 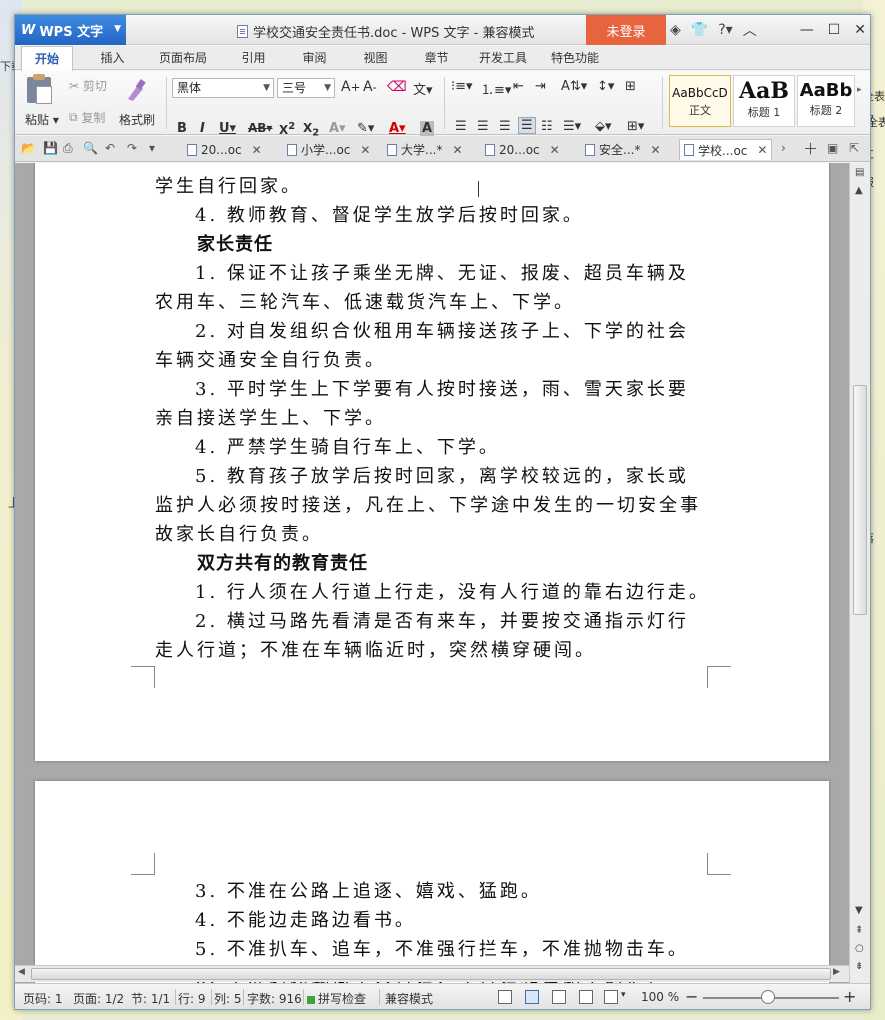 I want to click on maximize-icon: ☐, so click(x=834, y=30).